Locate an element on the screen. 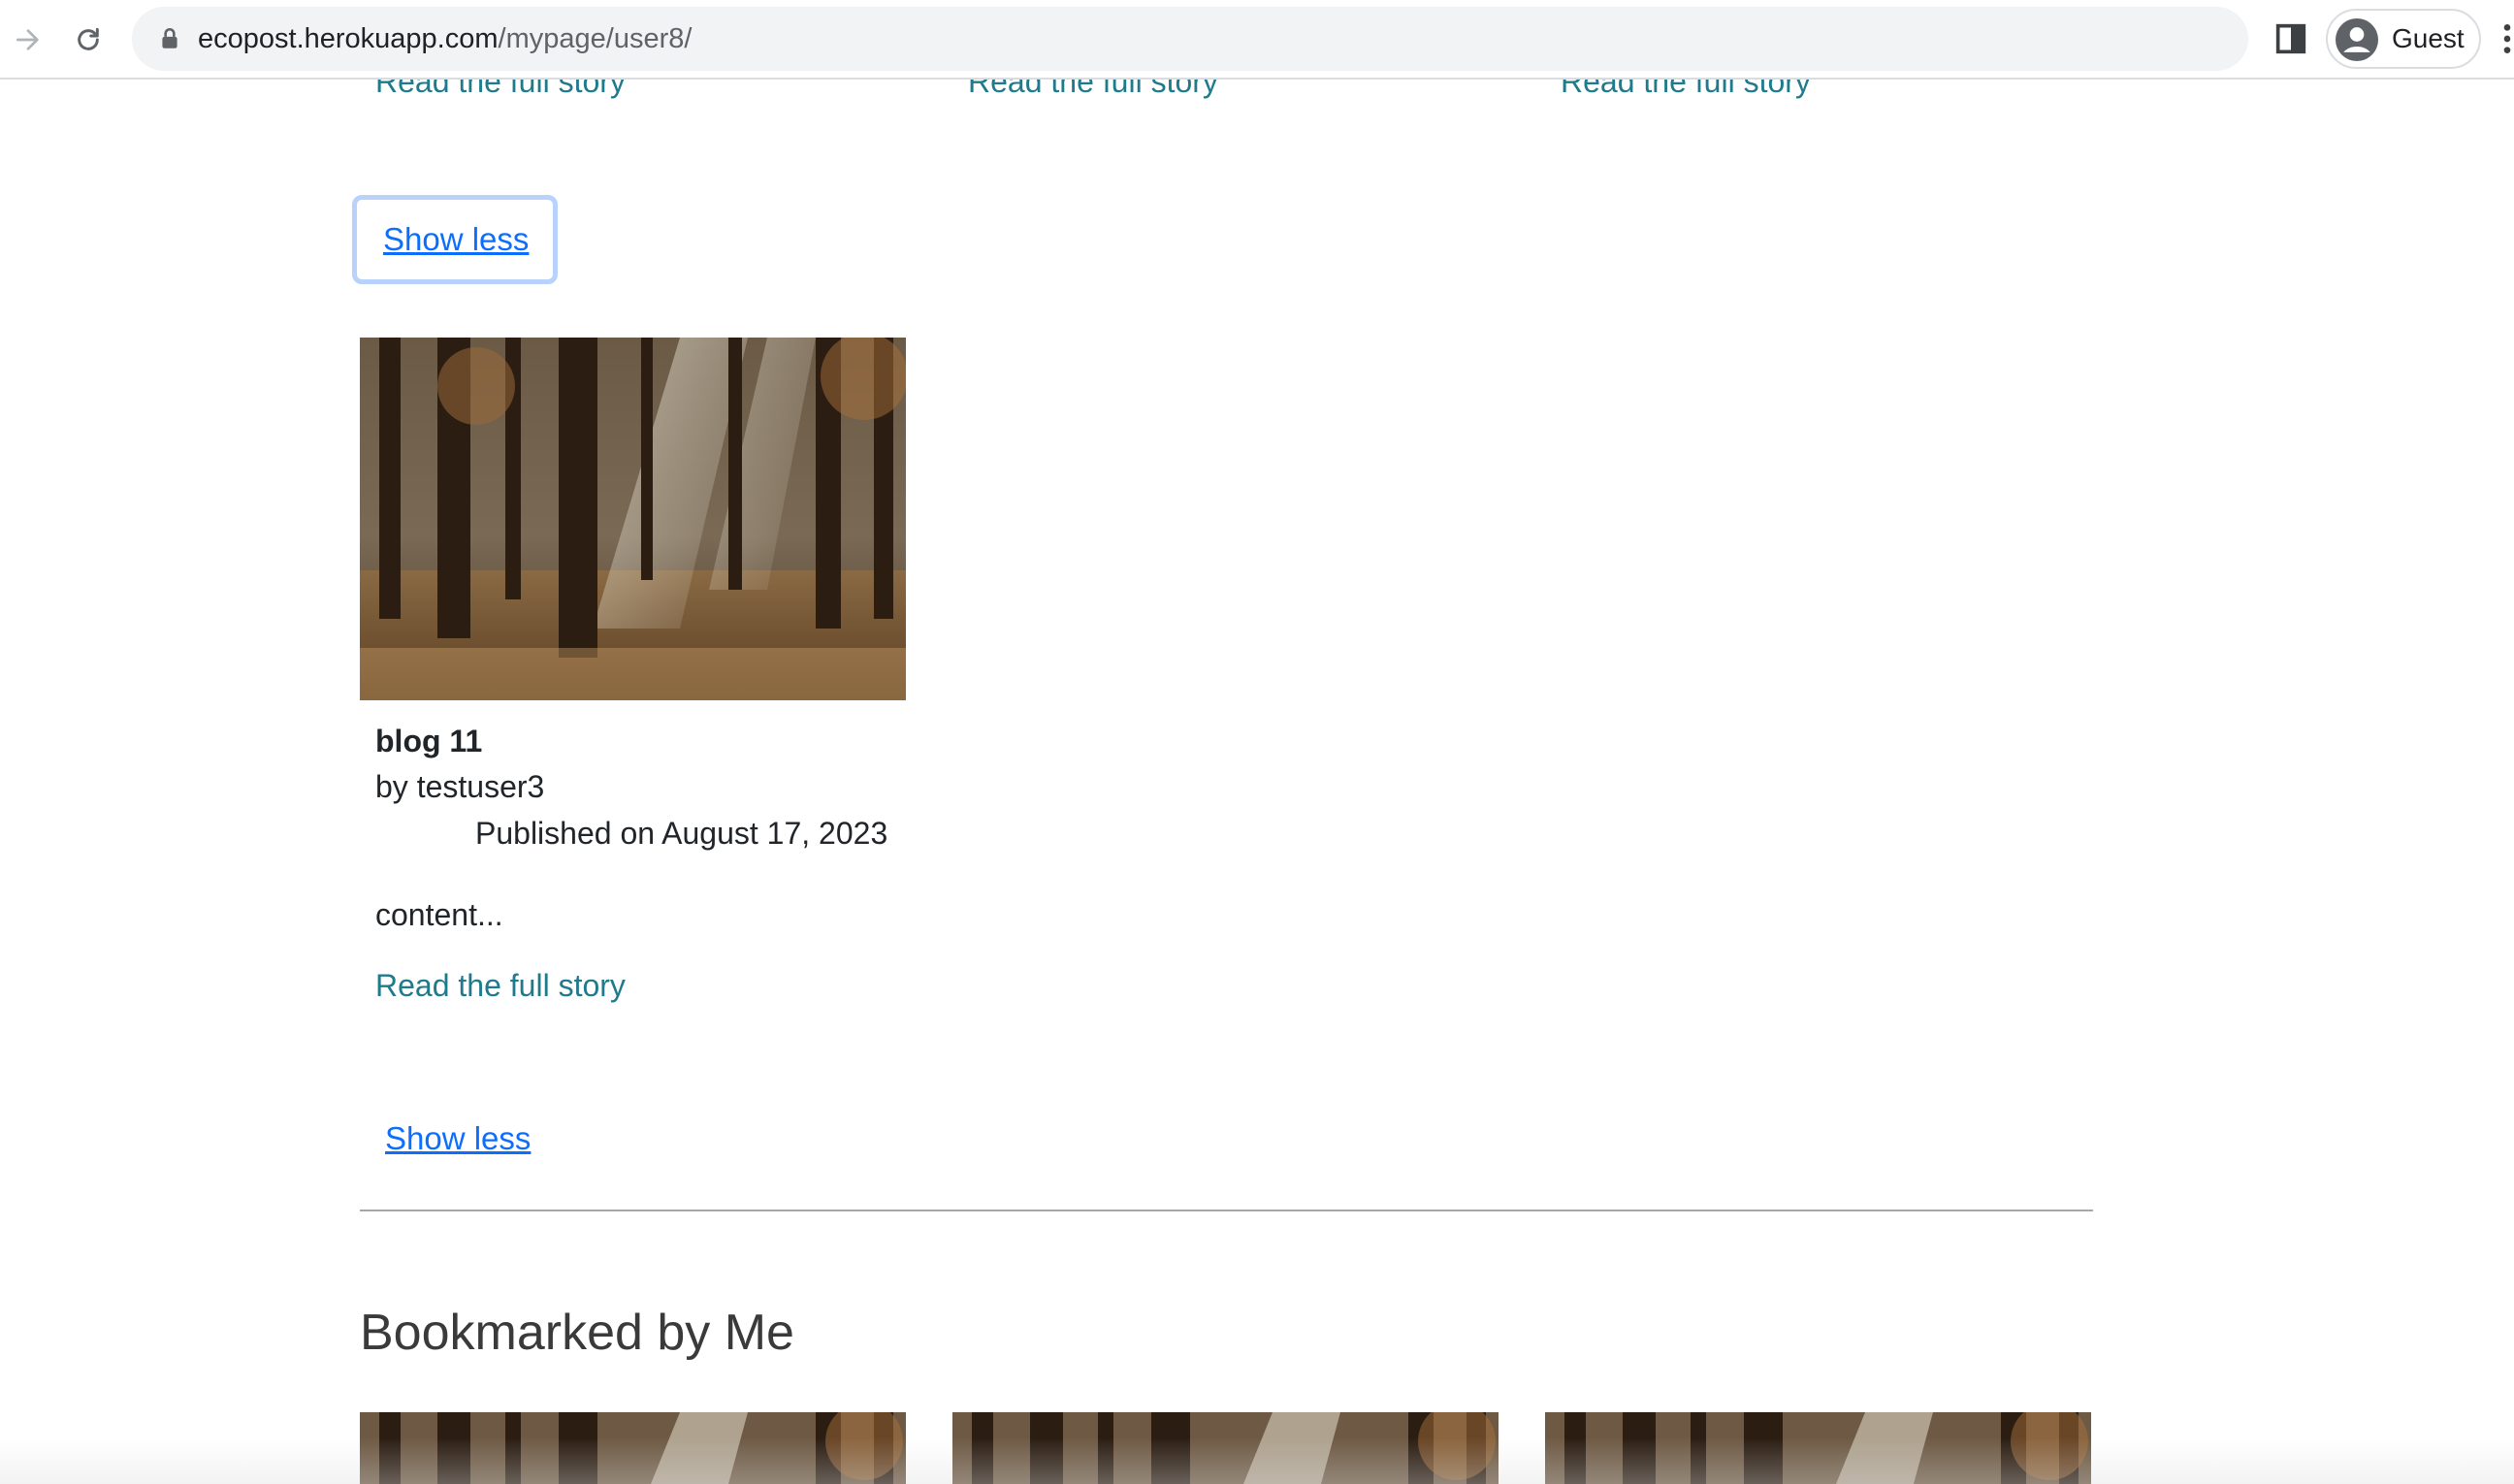 Image resolution: width=2514 pixels, height=1484 pixels. post-date: Published on August 17, 2023 is located at coordinates (682, 833).